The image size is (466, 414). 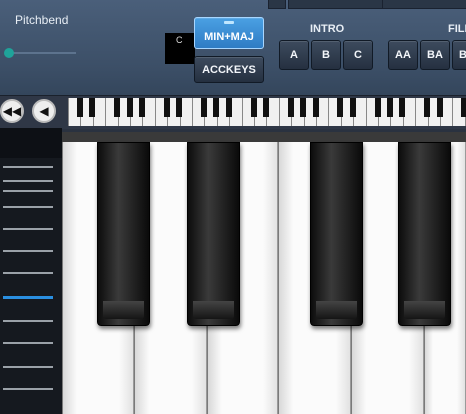 I want to click on intro-c-label: C, so click(x=358, y=55).